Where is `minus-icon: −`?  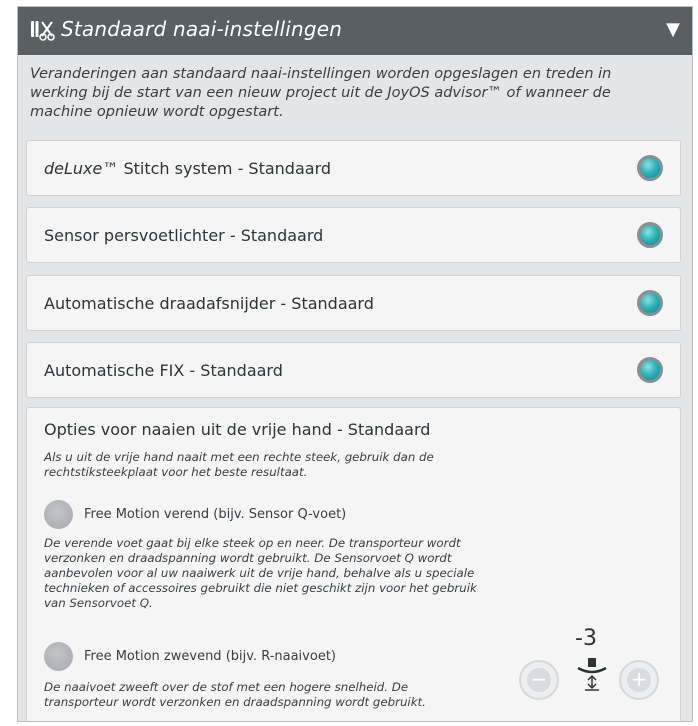 minus-icon: − is located at coordinates (539, 680).